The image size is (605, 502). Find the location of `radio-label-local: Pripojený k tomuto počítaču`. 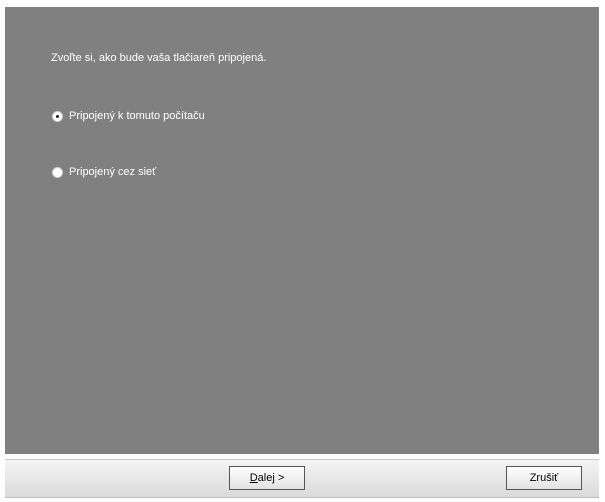

radio-label-local: Pripojený k tomuto počítaču is located at coordinates (137, 116).